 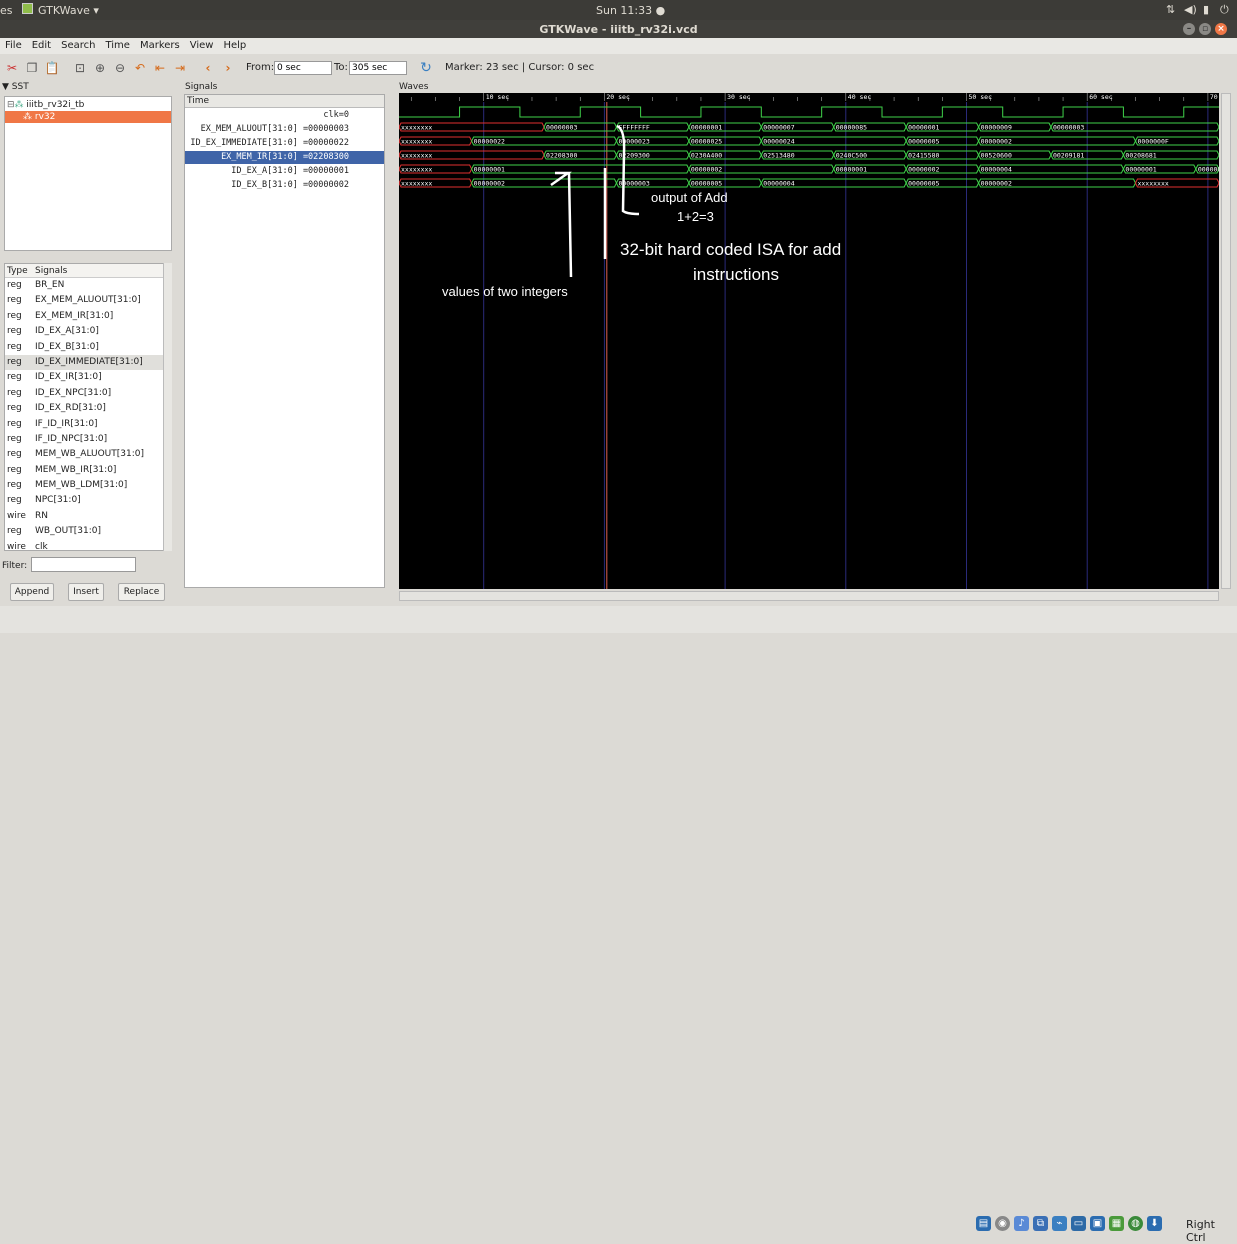 I want to click on cut-icon: ✂, so click(x=12, y=68).